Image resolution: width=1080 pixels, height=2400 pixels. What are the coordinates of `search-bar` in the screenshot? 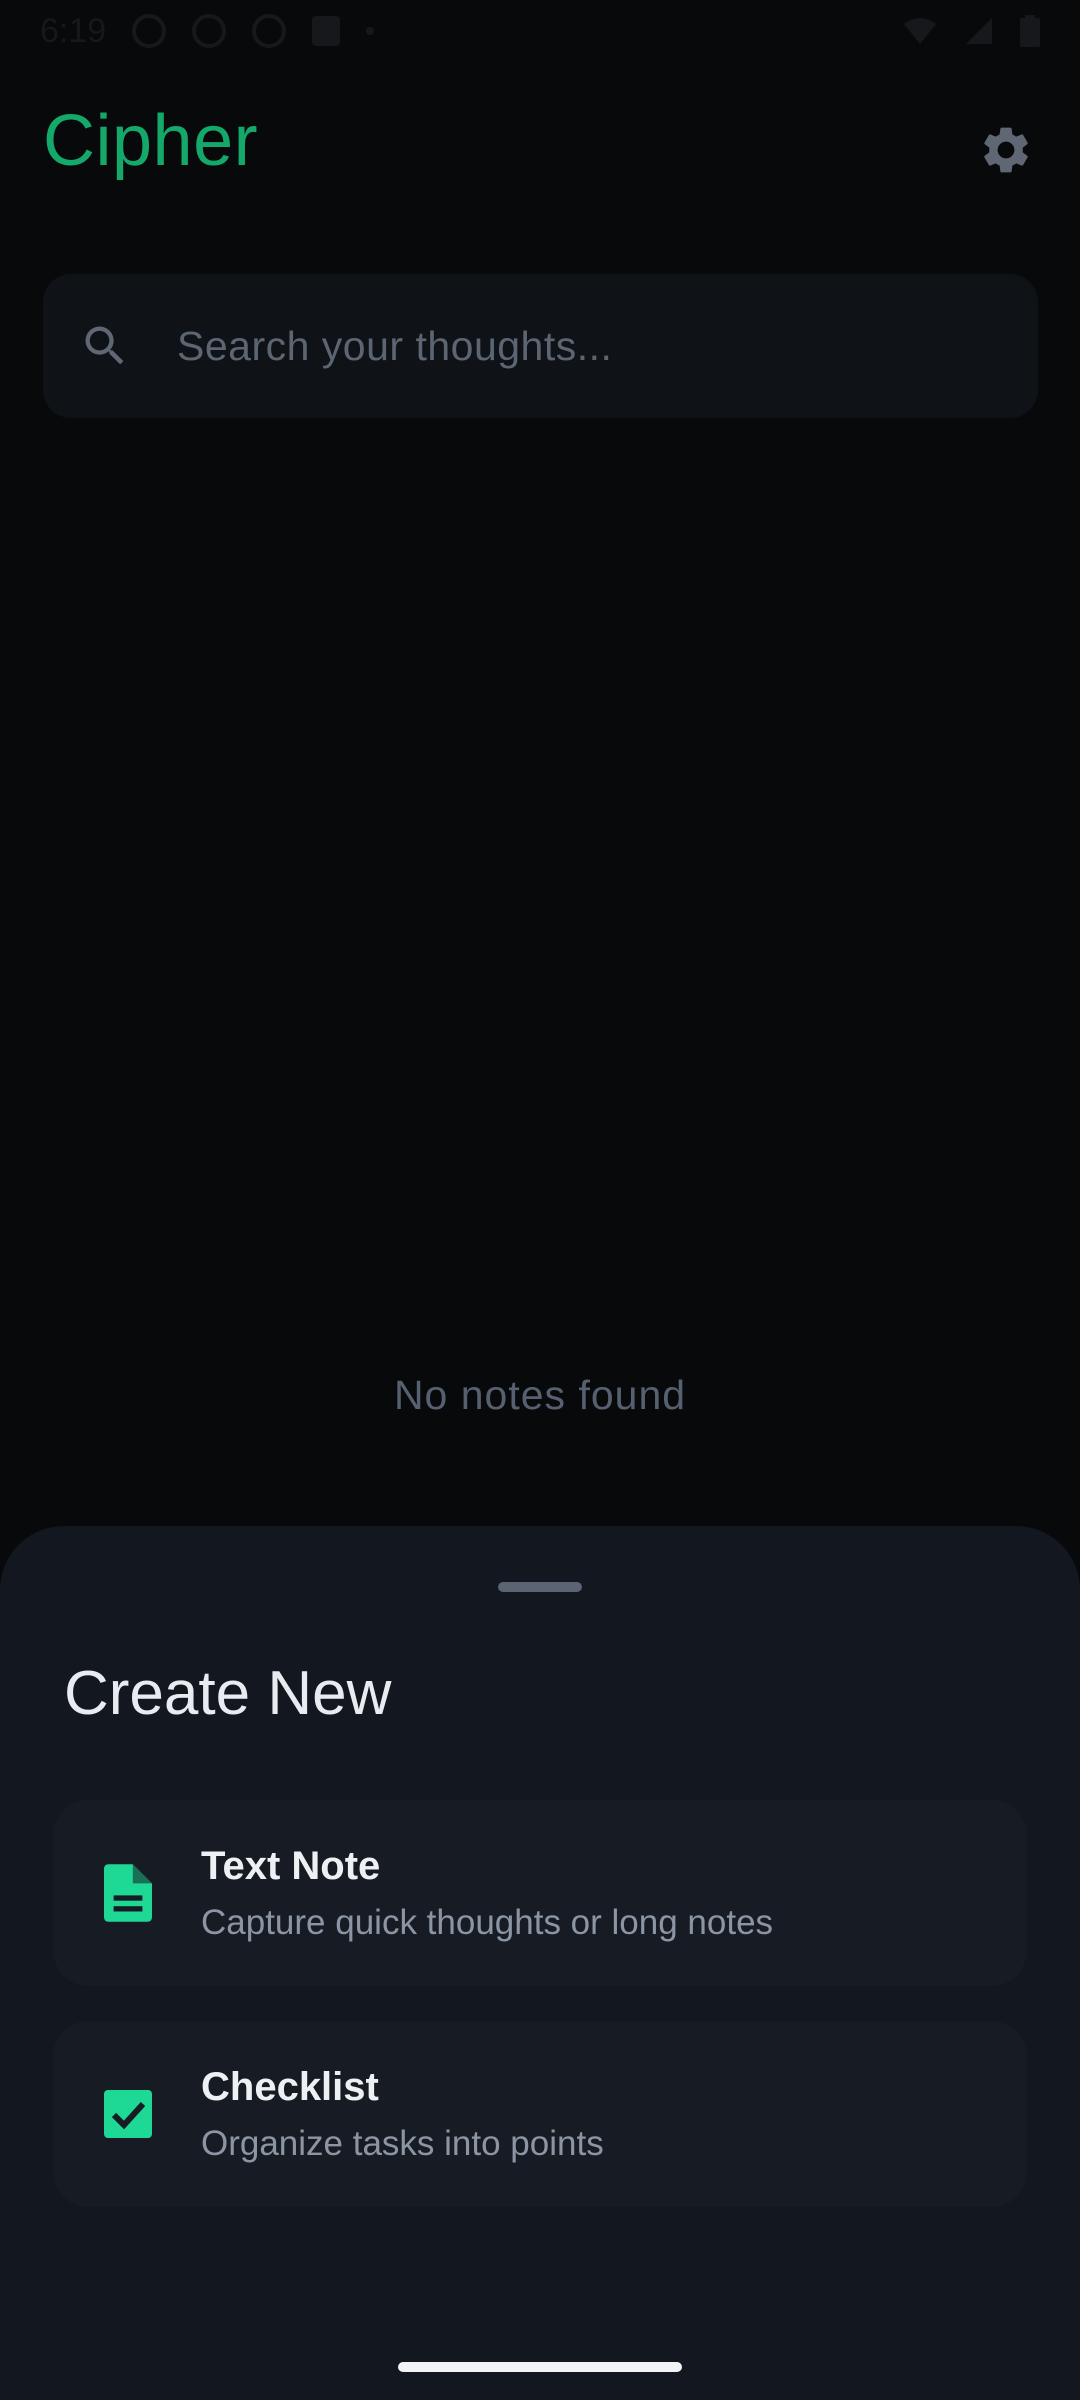 It's located at (540, 346).